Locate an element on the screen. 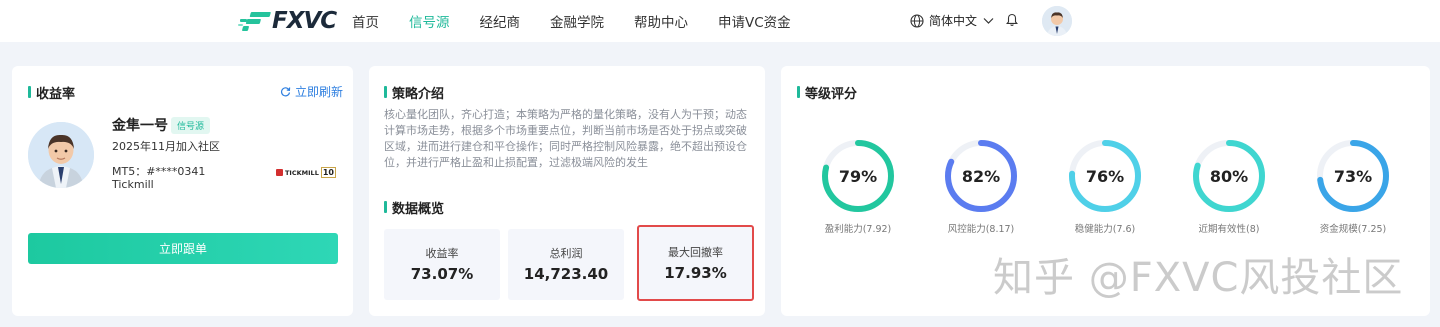 This screenshot has width=1440, height=327. zhihu-watermark: 知乎 @FXVC风投社区 is located at coordinates (1198, 278).